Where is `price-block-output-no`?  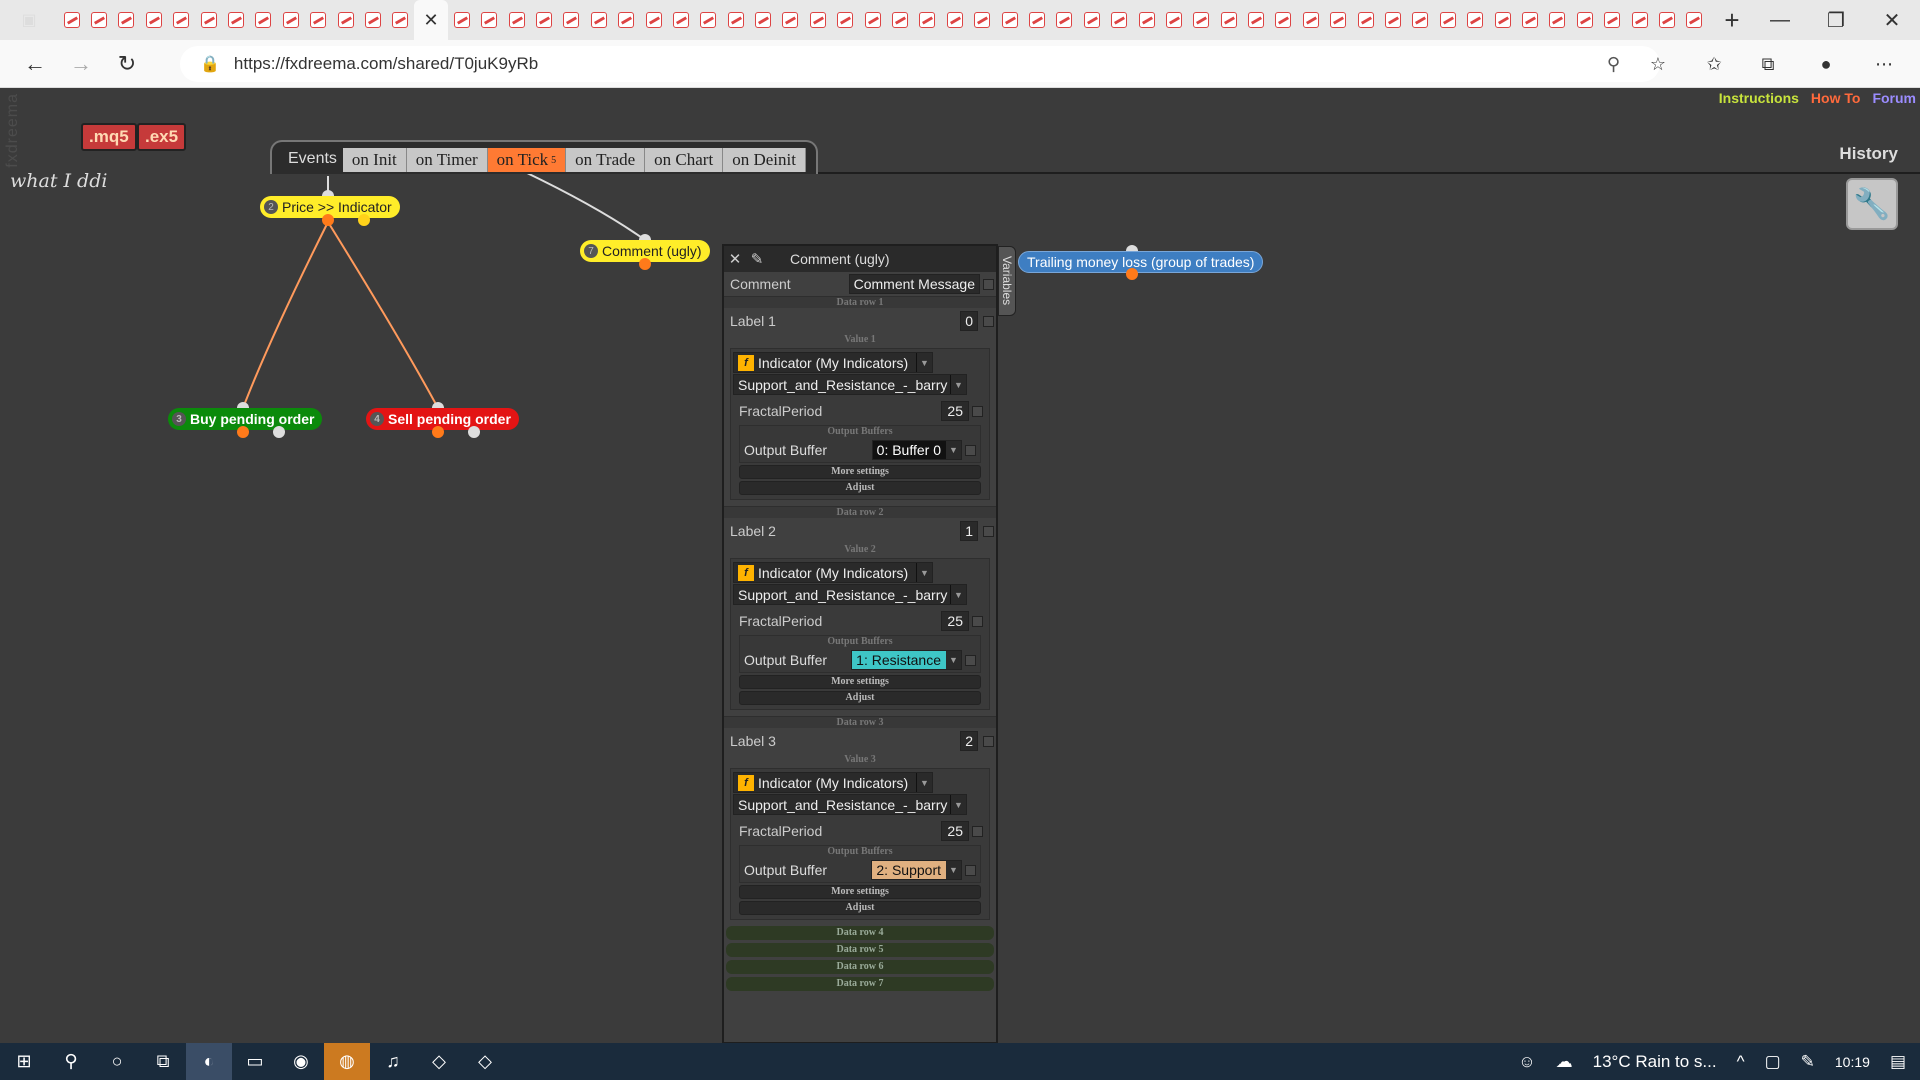 price-block-output-no is located at coordinates (364, 220).